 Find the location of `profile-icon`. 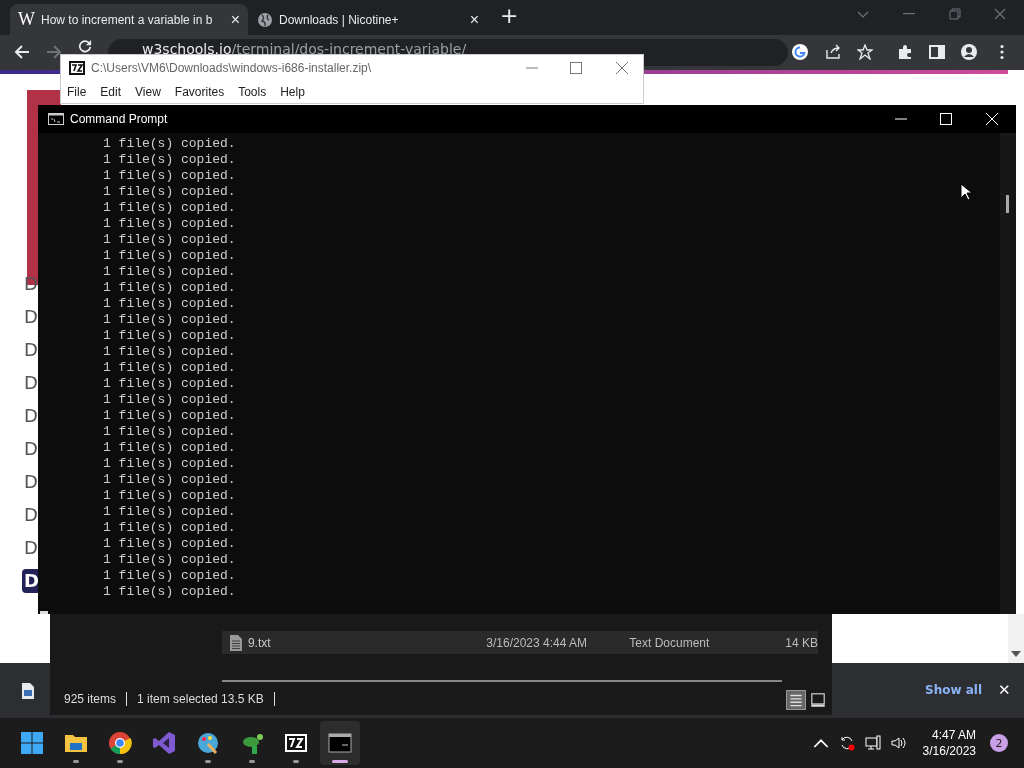

profile-icon is located at coordinates (969, 52).